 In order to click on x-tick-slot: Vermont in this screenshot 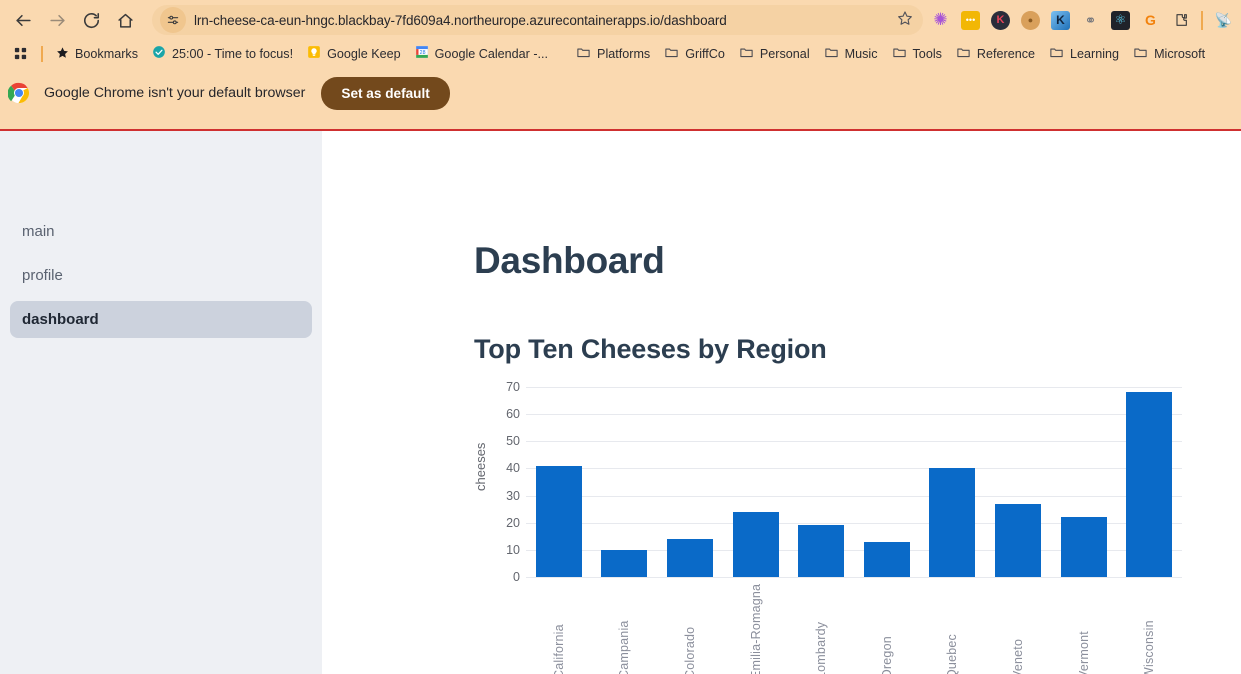, I will do `click(1084, 628)`.